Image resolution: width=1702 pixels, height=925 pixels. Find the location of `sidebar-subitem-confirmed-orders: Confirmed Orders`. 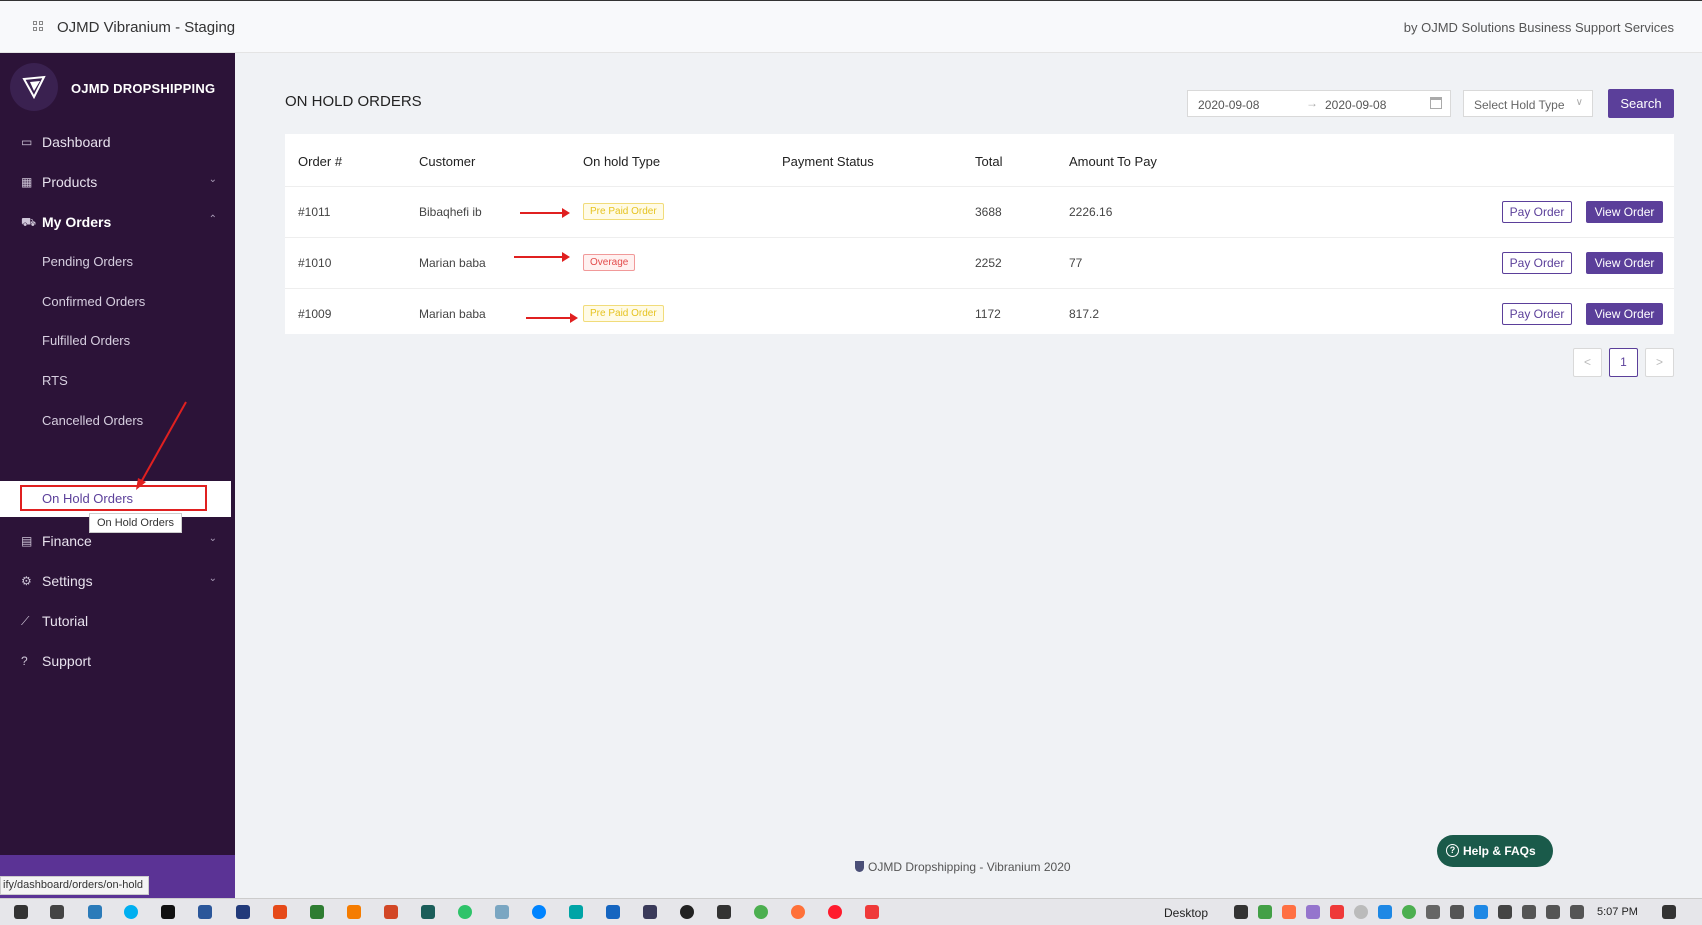

sidebar-subitem-confirmed-orders: Confirmed Orders is located at coordinates (117, 302).